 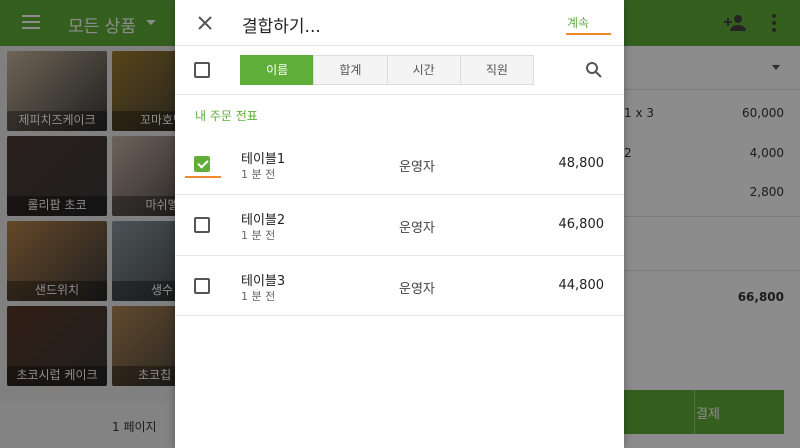 I want to click on continue-underline, so click(x=588, y=34).